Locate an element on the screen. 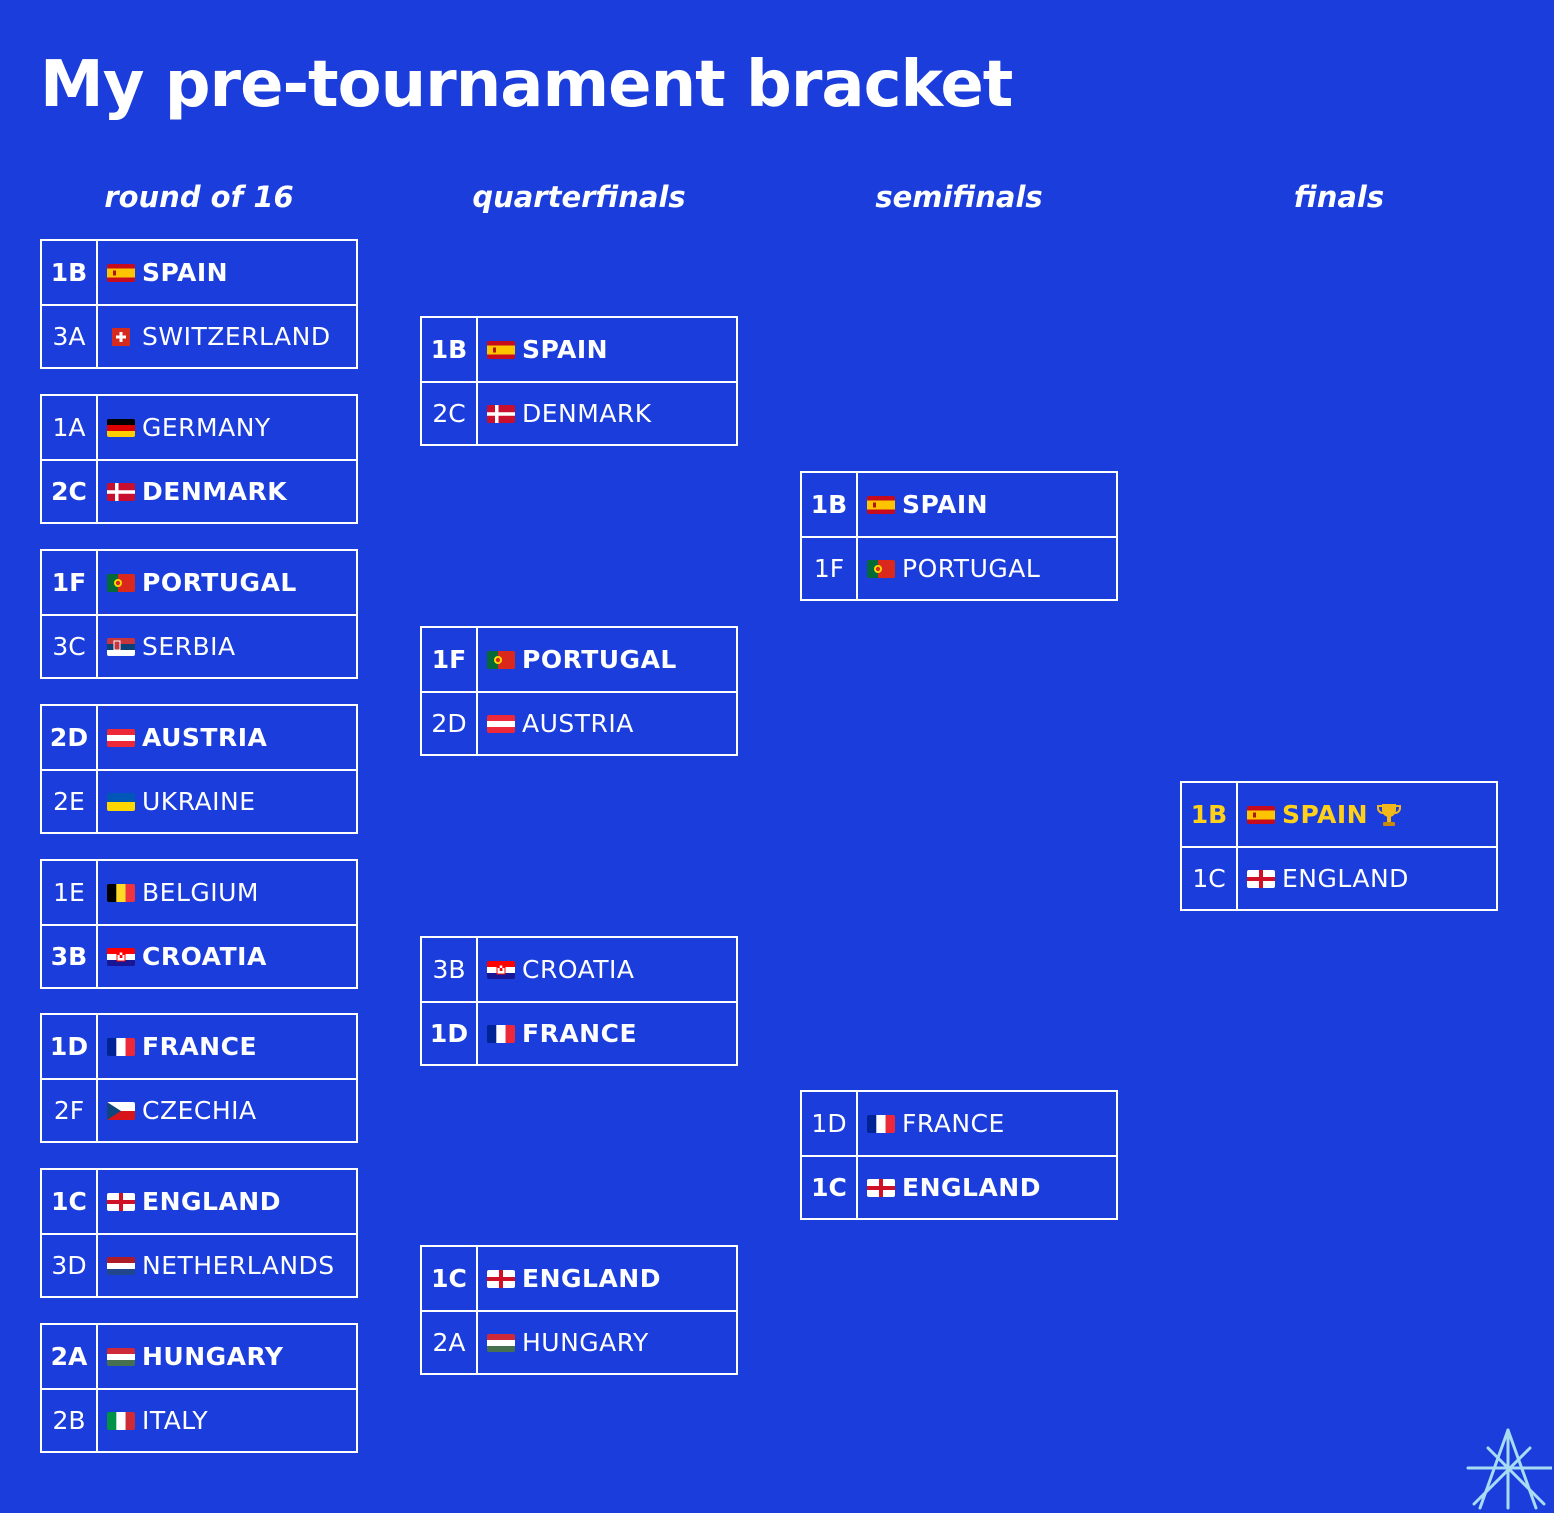 This screenshot has width=1554, height=1513. team-name-cell: HUNGARY is located at coordinates (568, 1342).